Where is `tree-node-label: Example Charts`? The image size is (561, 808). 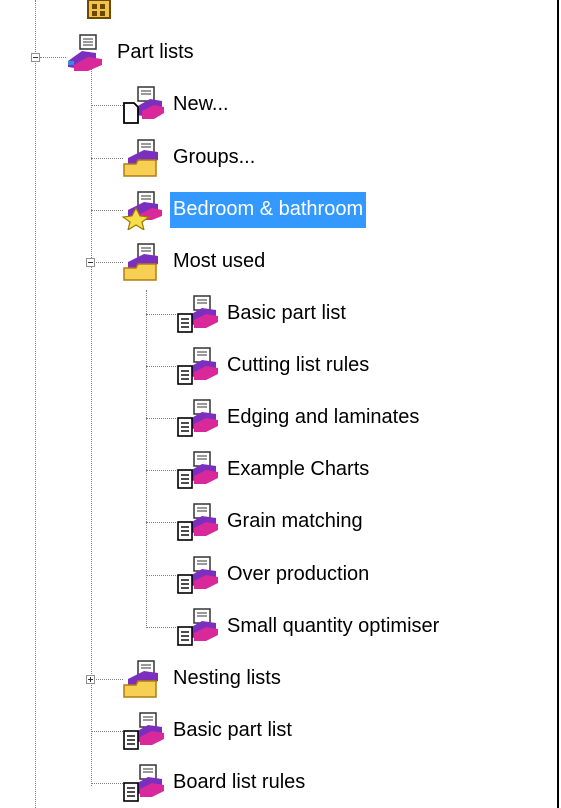
tree-node-label: Example Charts is located at coordinates (298, 469).